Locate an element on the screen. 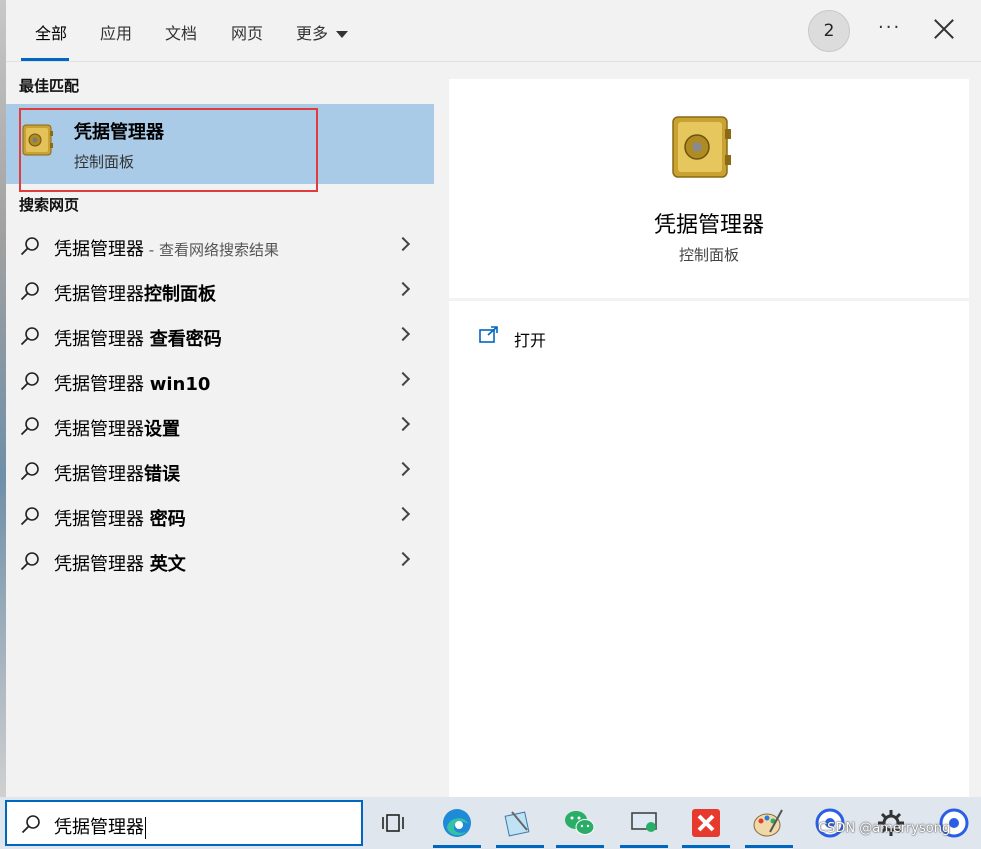 This screenshot has width=981, height=849. text-cursor is located at coordinates (145, 828).